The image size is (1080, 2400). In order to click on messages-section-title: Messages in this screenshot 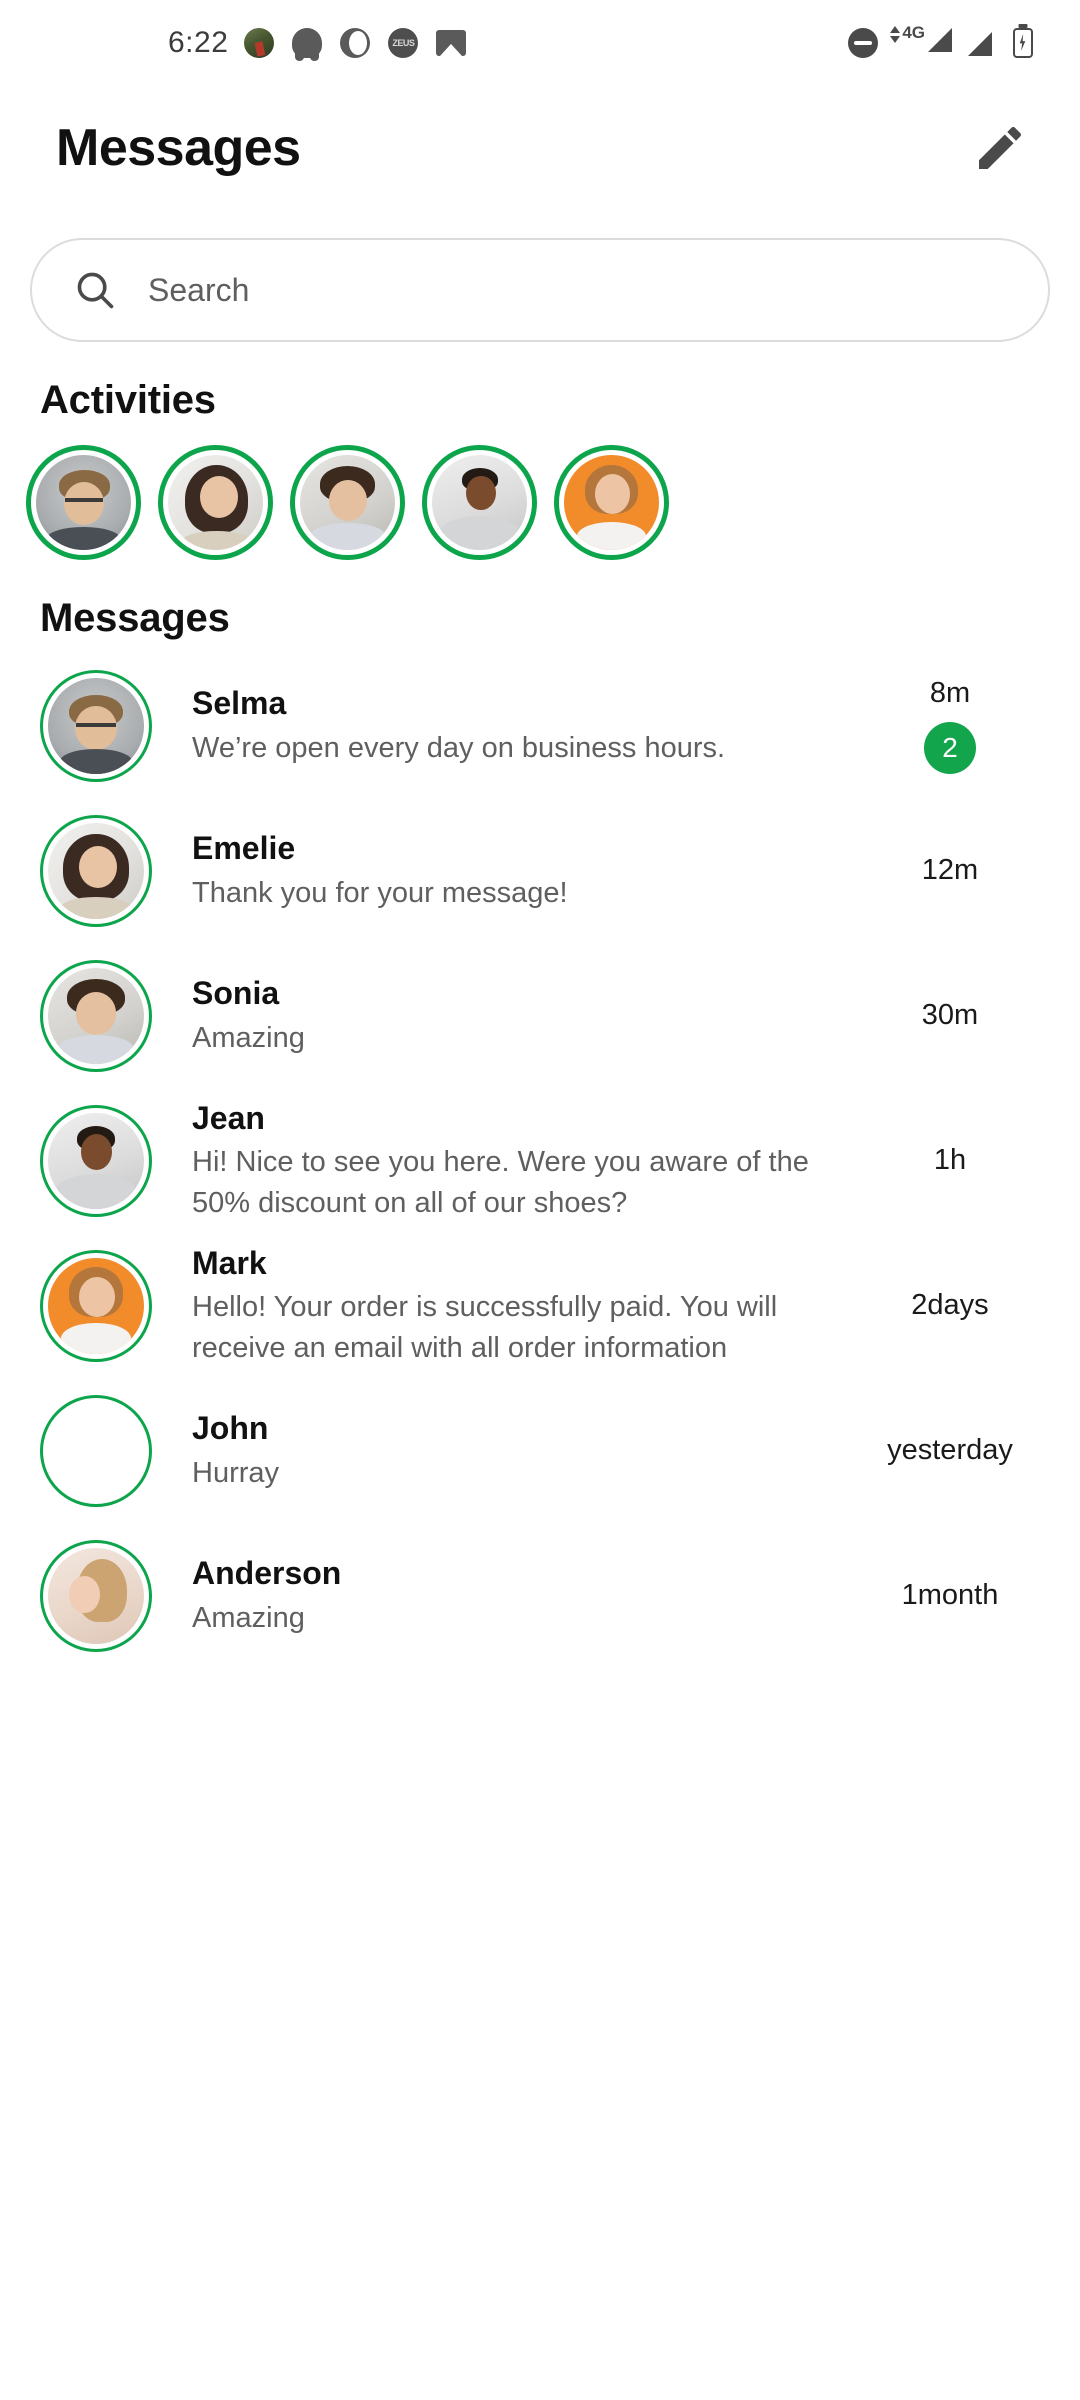, I will do `click(135, 618)`.